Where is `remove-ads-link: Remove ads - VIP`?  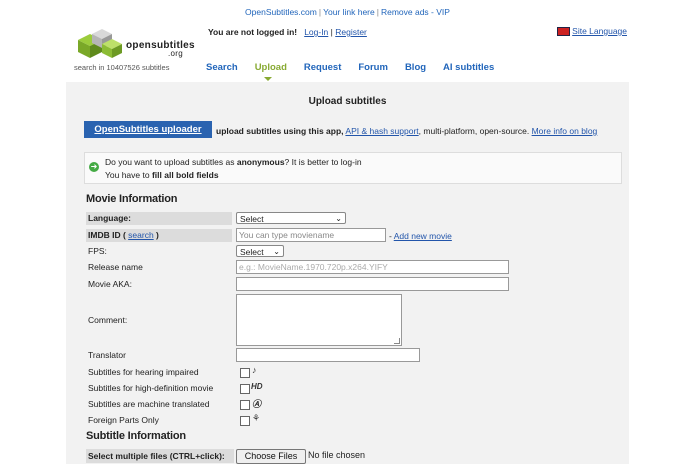
remove-ads-link: Remove ads - VIP is located at coordinates (415, 12).